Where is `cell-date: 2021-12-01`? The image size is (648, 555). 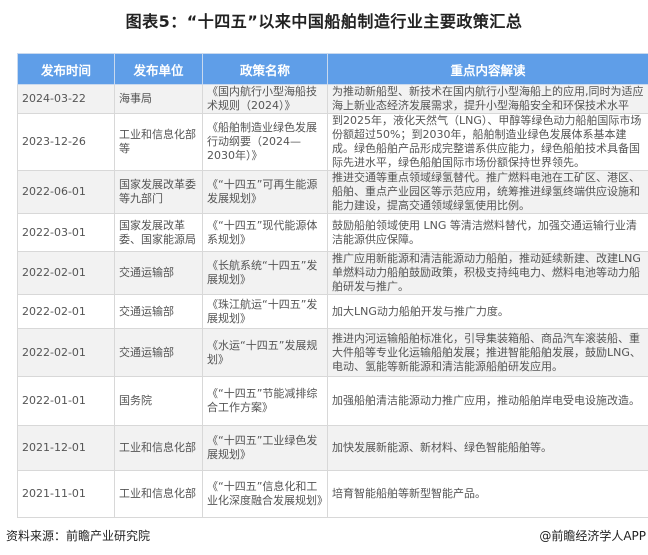
cell-date: 2021-12-01 is located at coordinates (66, 448).